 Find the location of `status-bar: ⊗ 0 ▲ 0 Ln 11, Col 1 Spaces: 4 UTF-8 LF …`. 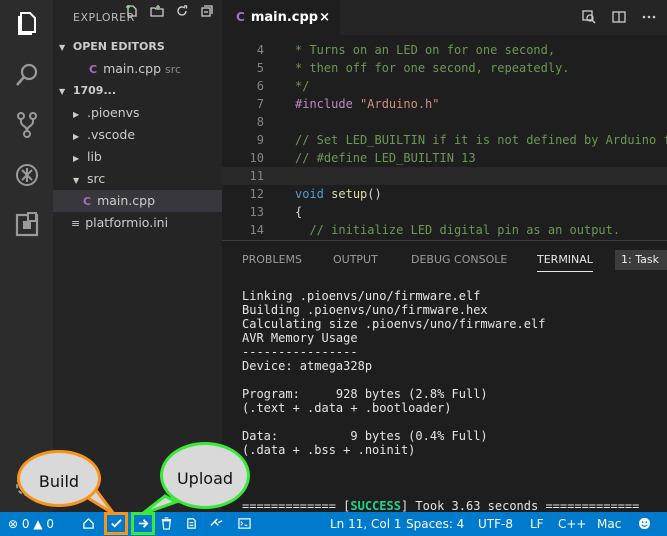

status-bar: ⊗ 0 ▲ 0 Ln 11, Col 1 Spaces: 4 UTF-8 LF … is located at coordinates (333, 524).